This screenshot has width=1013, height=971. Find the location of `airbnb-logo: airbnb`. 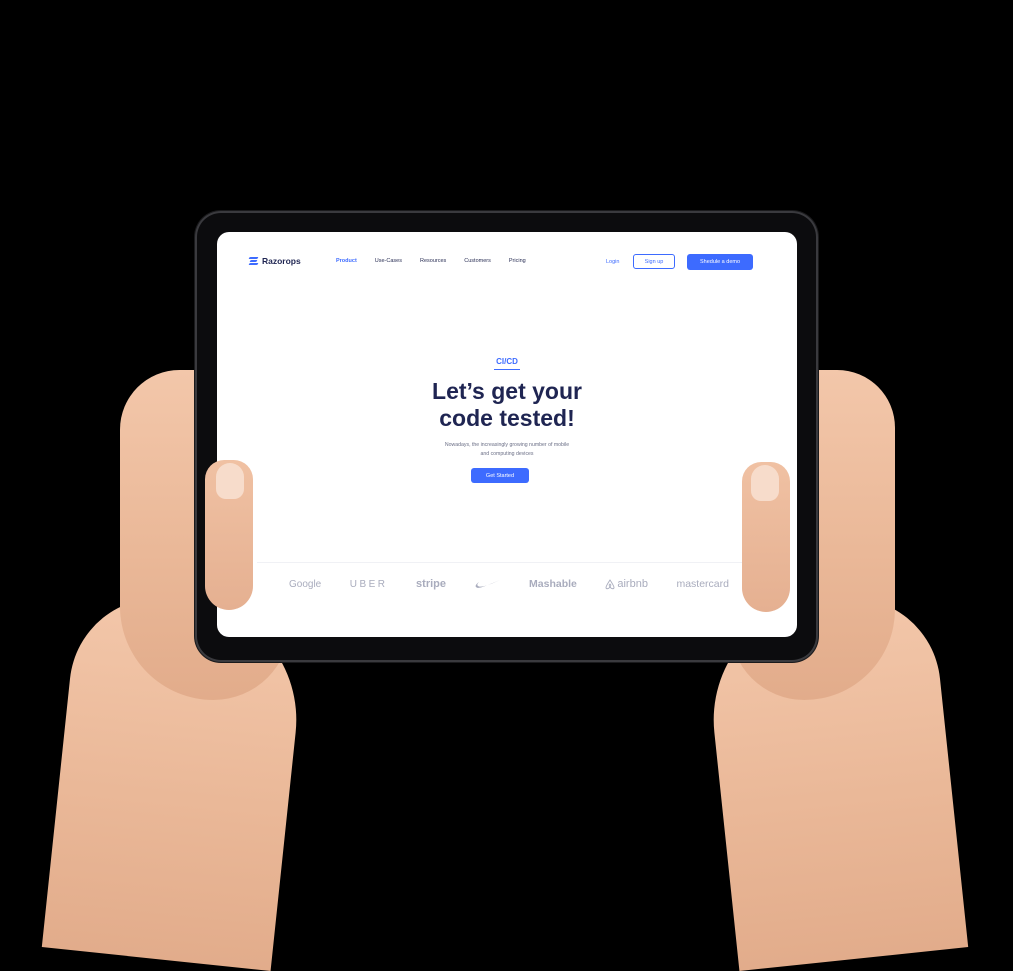

airbnb-logo: airbnb is located at coordinates (626, 584).